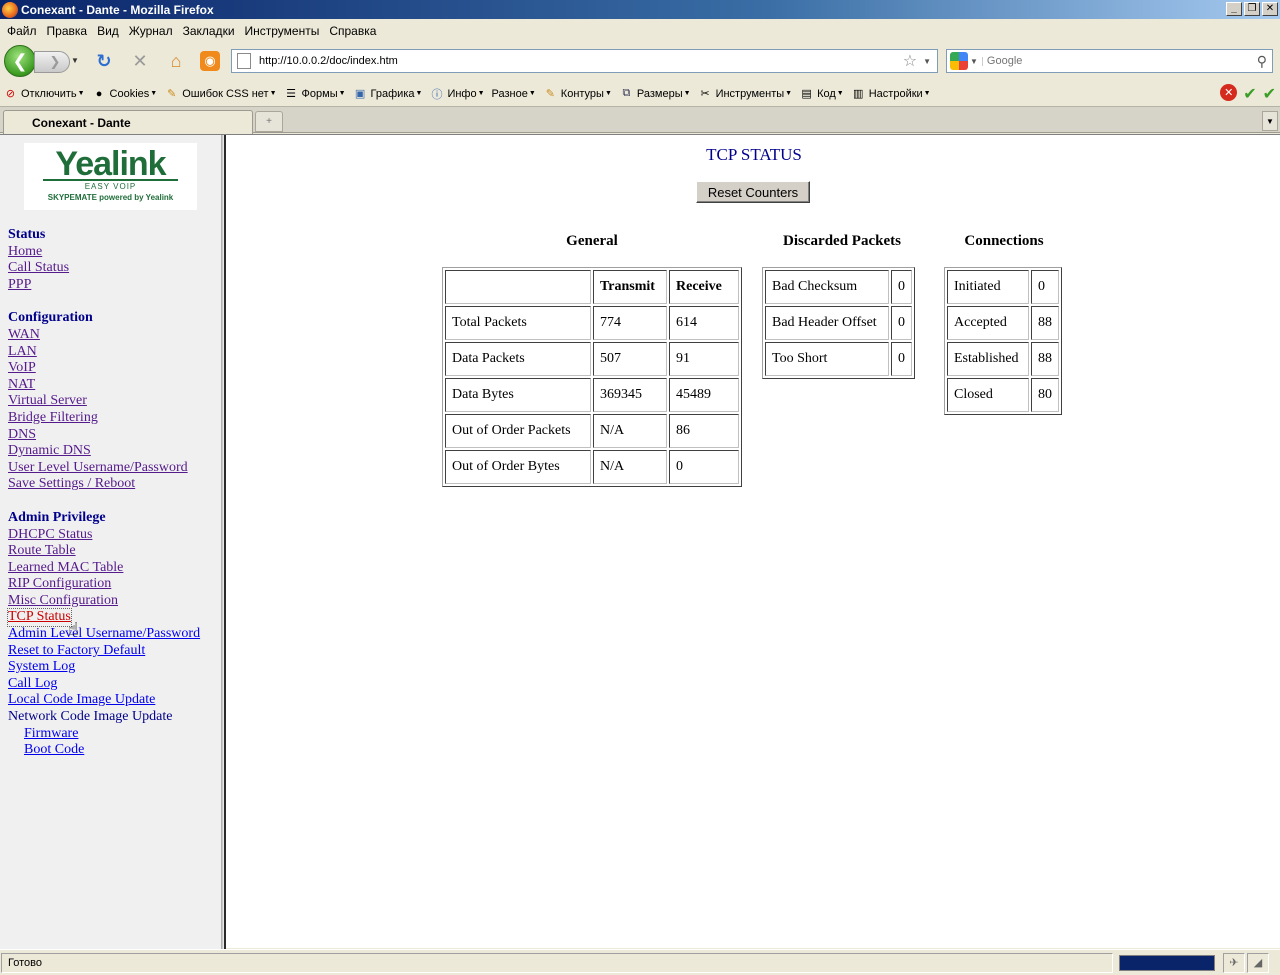 Image resolution: width=1280 pixels, height=975 pixels. Describe the element at coordinates (1003, 395) in the screenshot. I see `table-row: Closed 80` at that location.